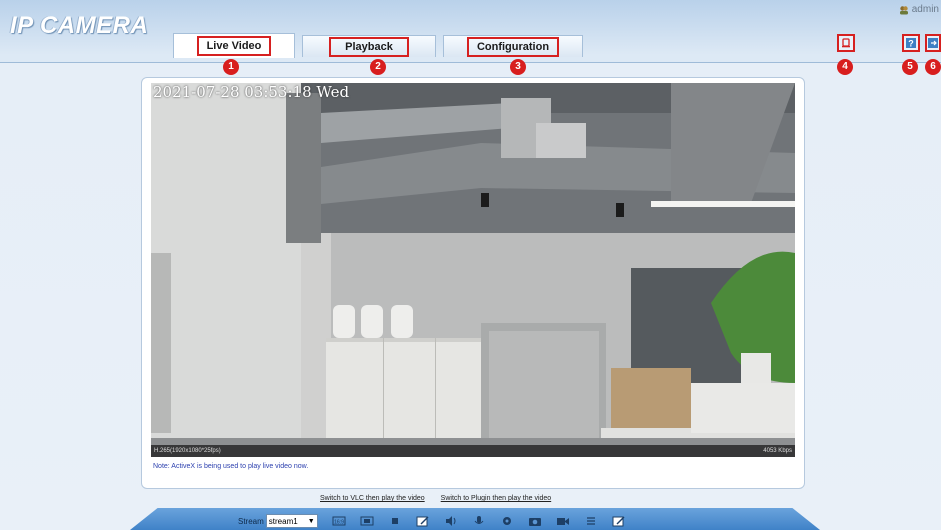 Image resolution: width=941 pixels, height=530 pixels. I want to click on tab-live-video-label: Live Video, so click(234, 46).